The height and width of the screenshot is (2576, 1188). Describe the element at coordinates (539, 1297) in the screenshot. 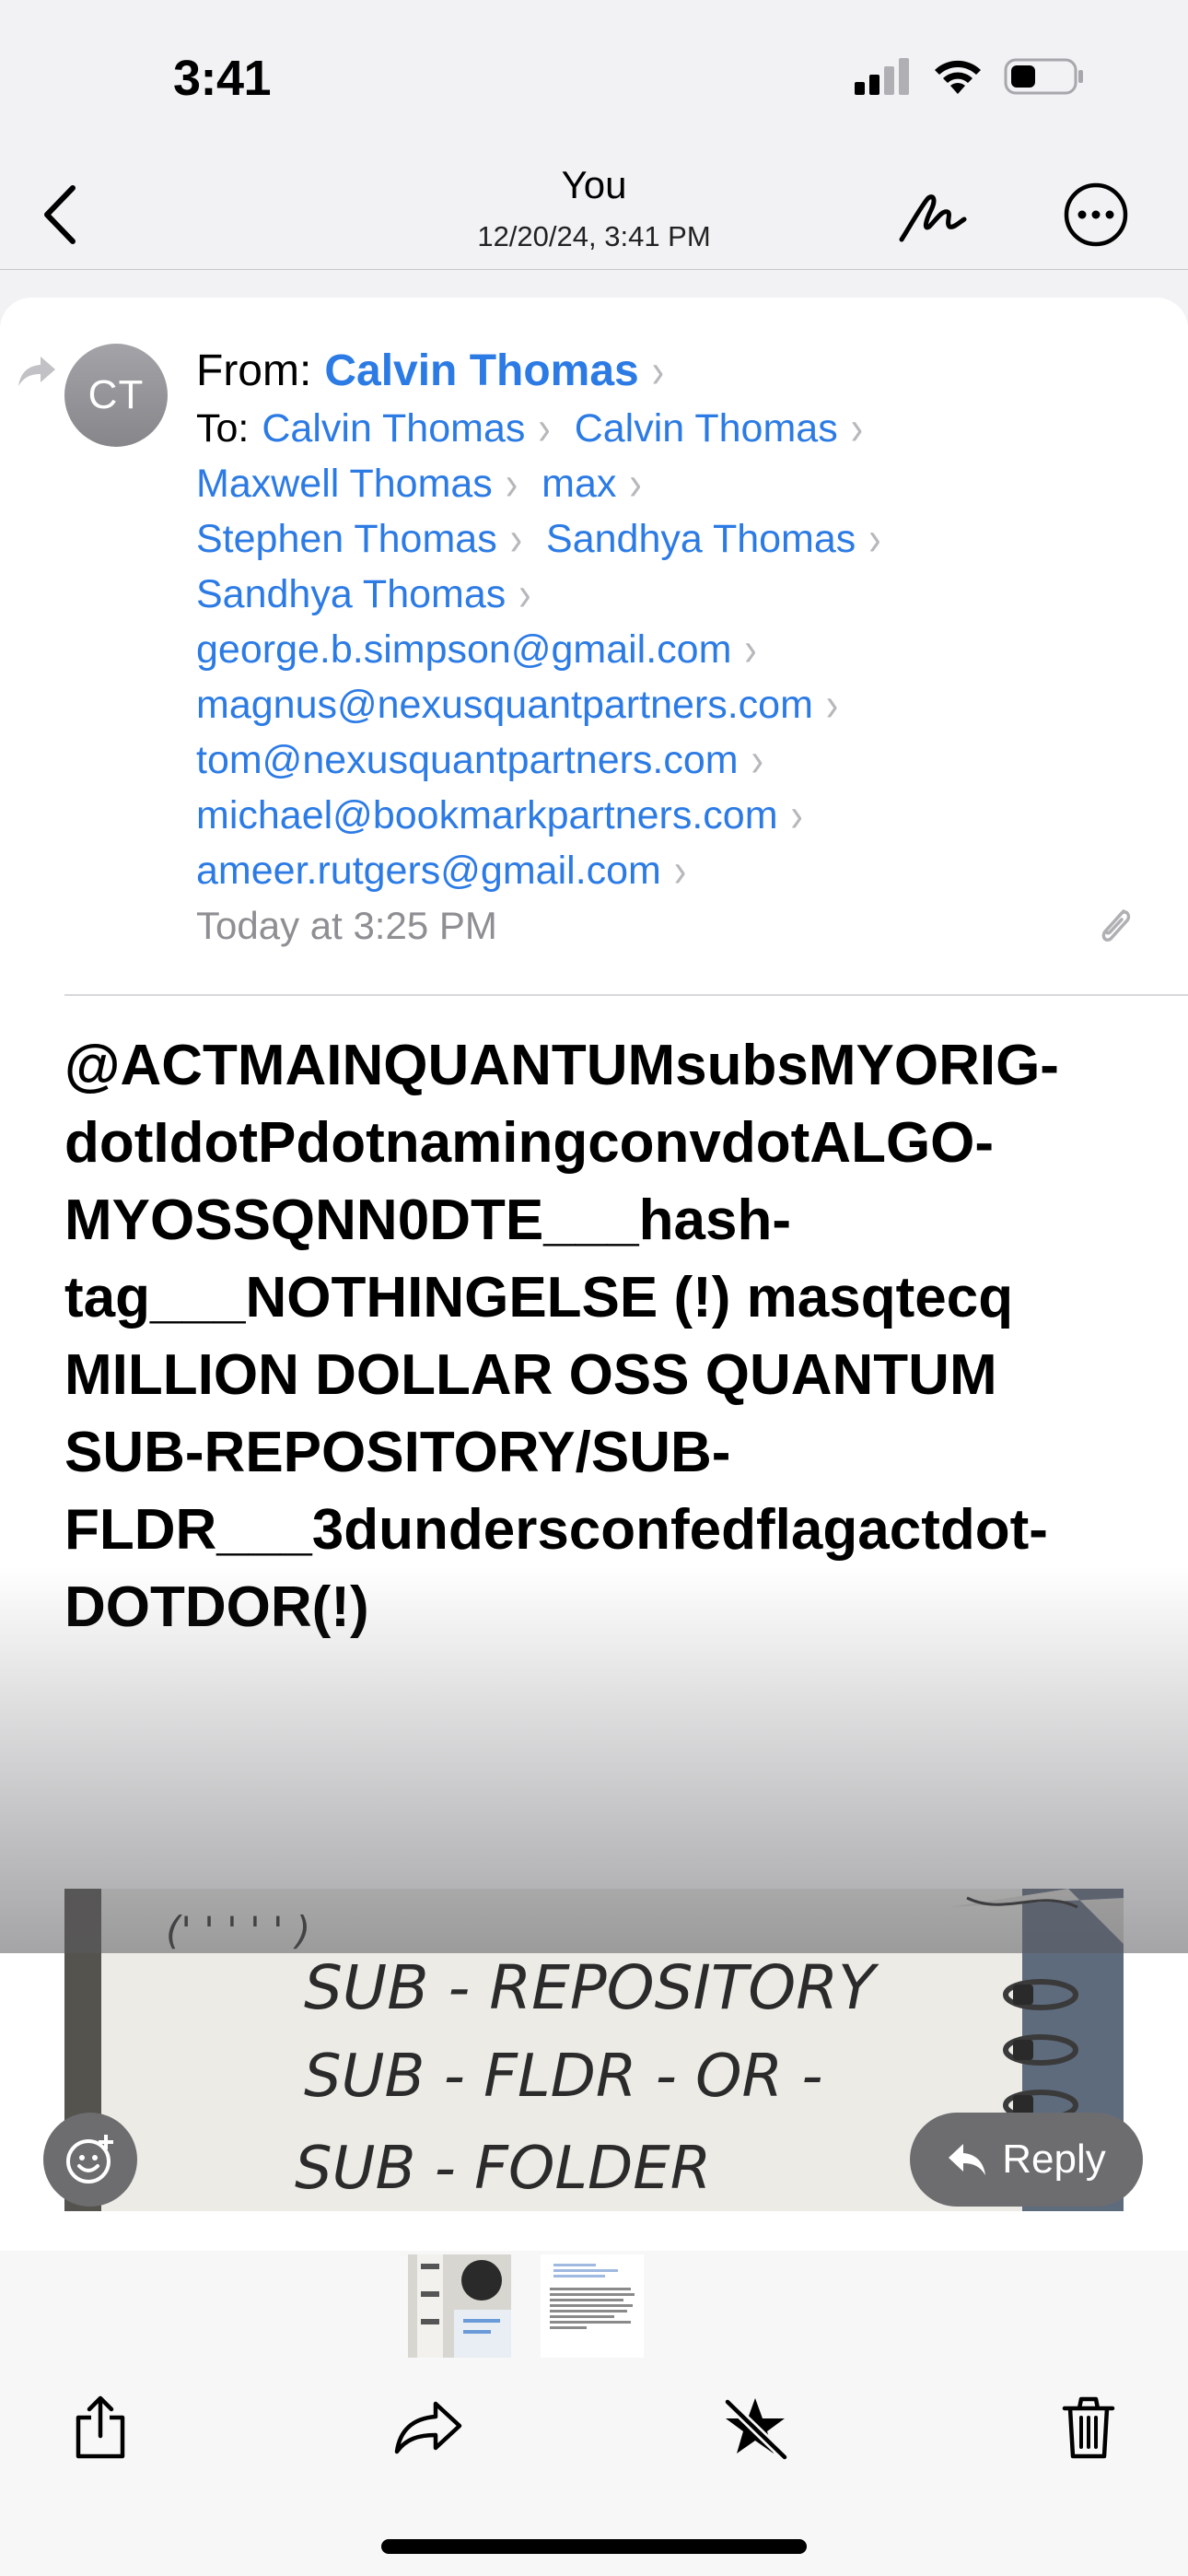

I see `body-line: tag___NOTHINGELSE (!) masqtecq` at that location.